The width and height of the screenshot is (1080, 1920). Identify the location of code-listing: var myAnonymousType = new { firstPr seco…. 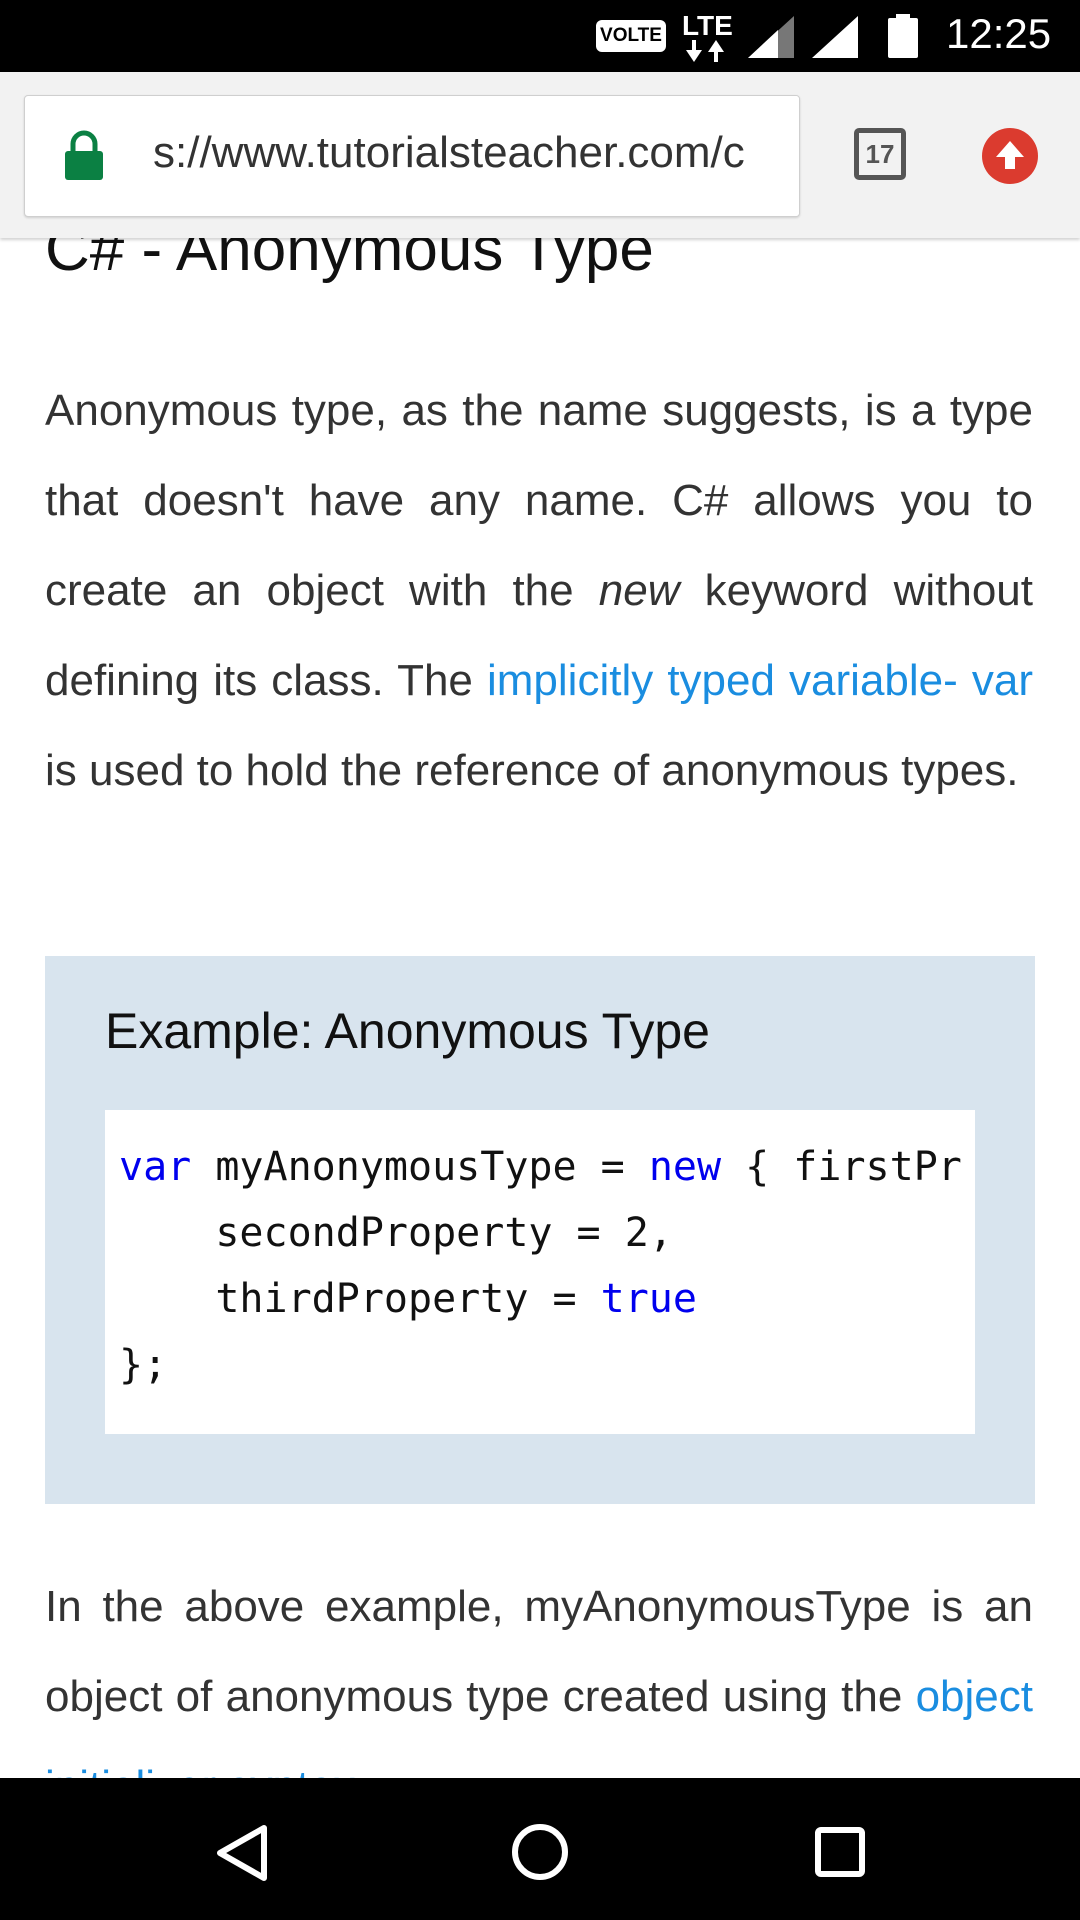
(540, 1266).